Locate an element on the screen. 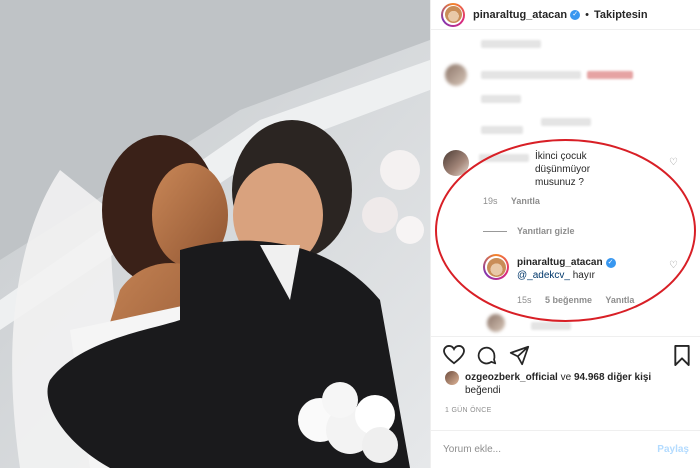 The image size is (700, 468). verified-badge-icon: ✓ is located at coordinates (575, 14).